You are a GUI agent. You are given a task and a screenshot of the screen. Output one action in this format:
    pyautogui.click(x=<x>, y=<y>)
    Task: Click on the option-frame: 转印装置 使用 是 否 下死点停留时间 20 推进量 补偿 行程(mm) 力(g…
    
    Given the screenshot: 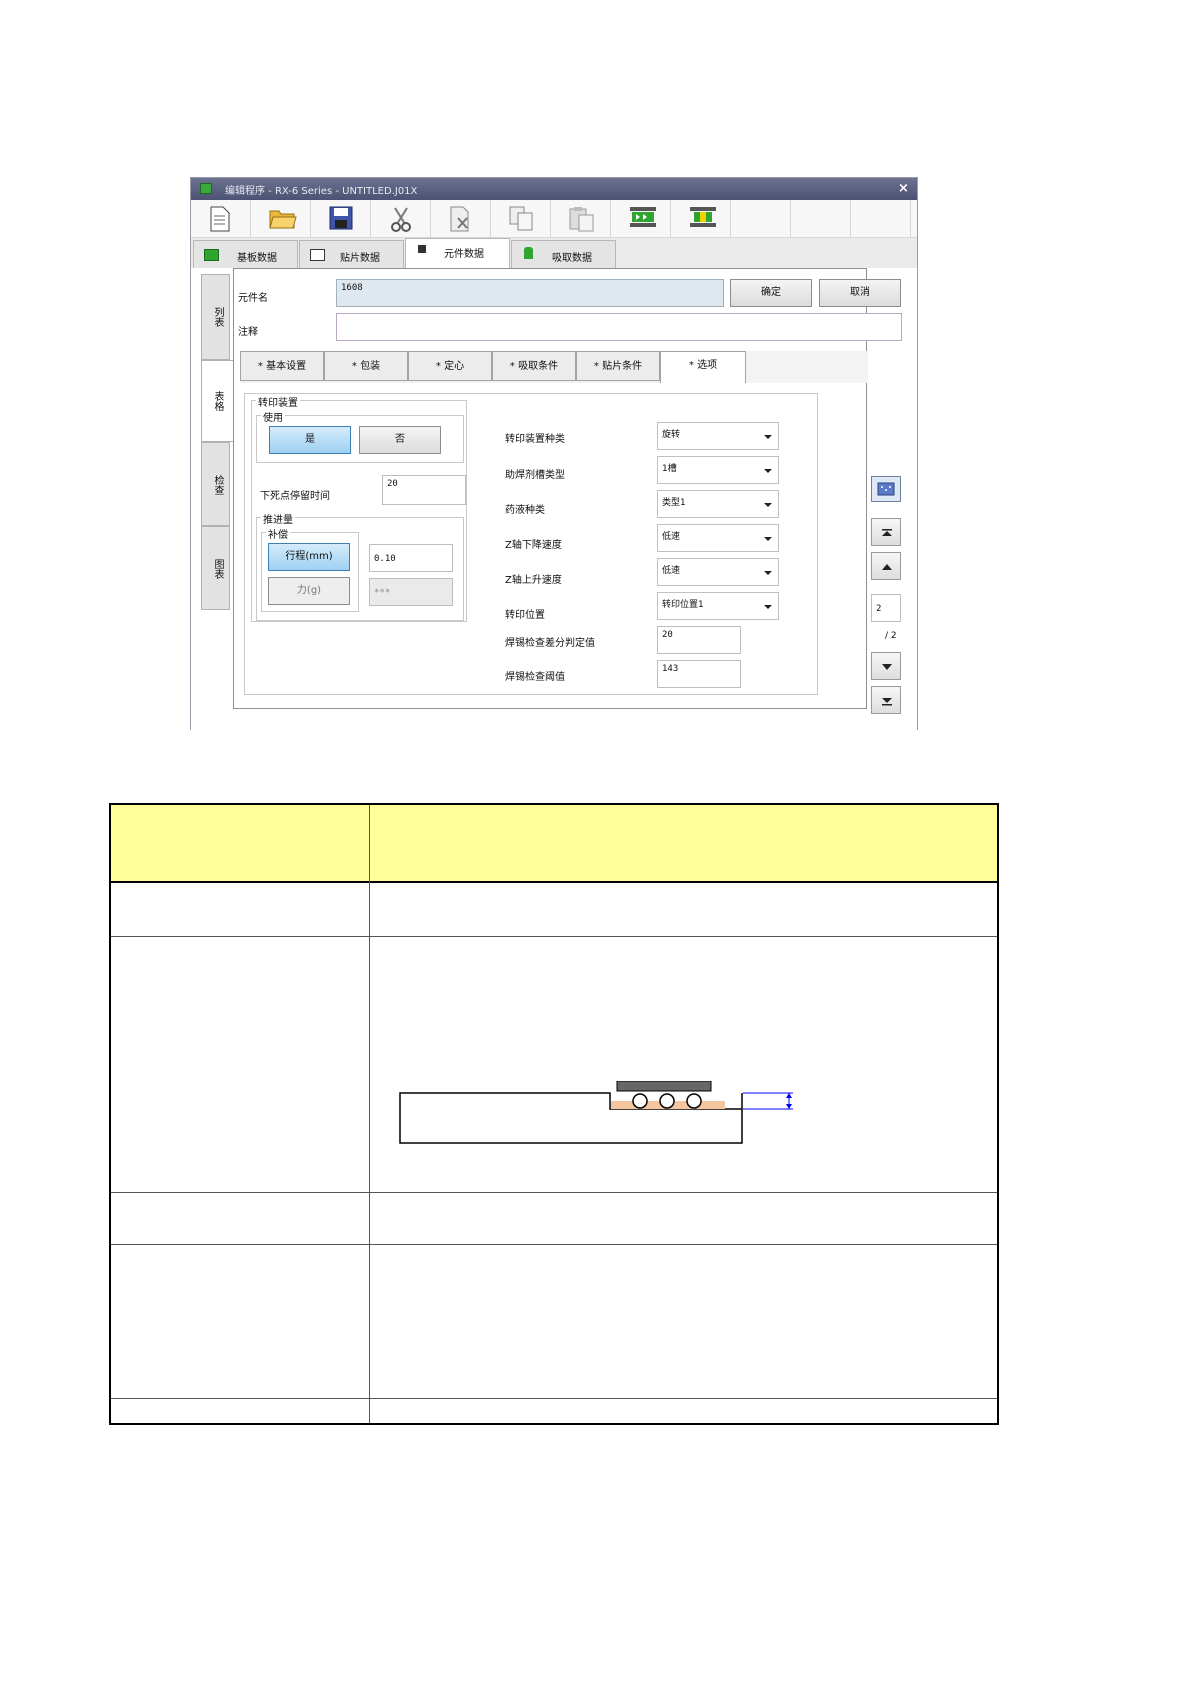 What is the action you would take?
    pyautogui.click(x=531, y=544)
    